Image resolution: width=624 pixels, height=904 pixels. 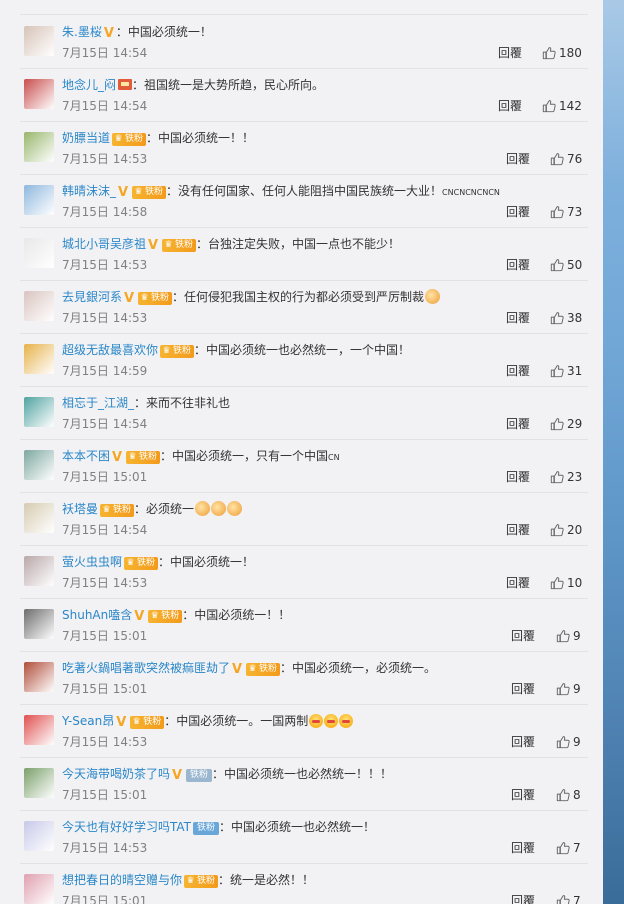 I want to click on like-count: 9, so click(x=577, y=689).